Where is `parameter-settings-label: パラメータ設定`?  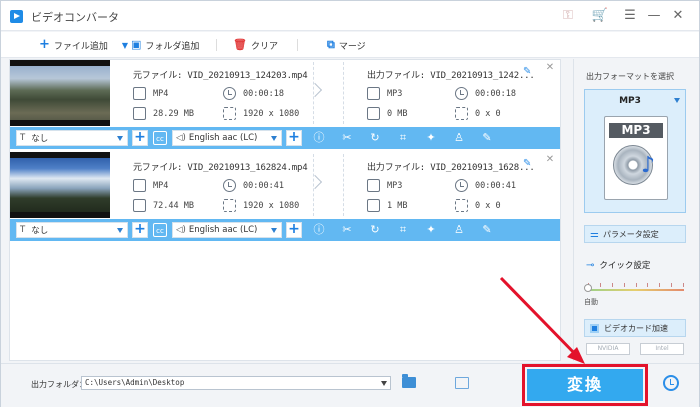 parameter-settings-label: パラメータ設定 is located at coordinates (630, 234).